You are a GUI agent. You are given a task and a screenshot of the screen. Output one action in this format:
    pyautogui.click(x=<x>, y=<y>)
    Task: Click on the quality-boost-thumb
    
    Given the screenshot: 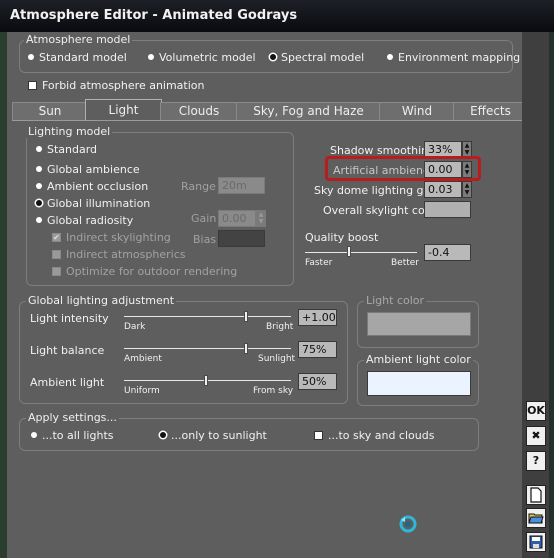 What is the action you would take?
    pyautogui.click(x=348, y=251)
    